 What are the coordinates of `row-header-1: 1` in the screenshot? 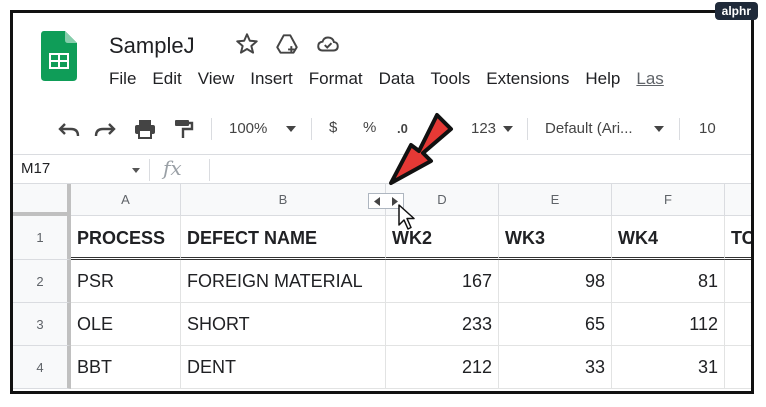 It's located at (42, 238).